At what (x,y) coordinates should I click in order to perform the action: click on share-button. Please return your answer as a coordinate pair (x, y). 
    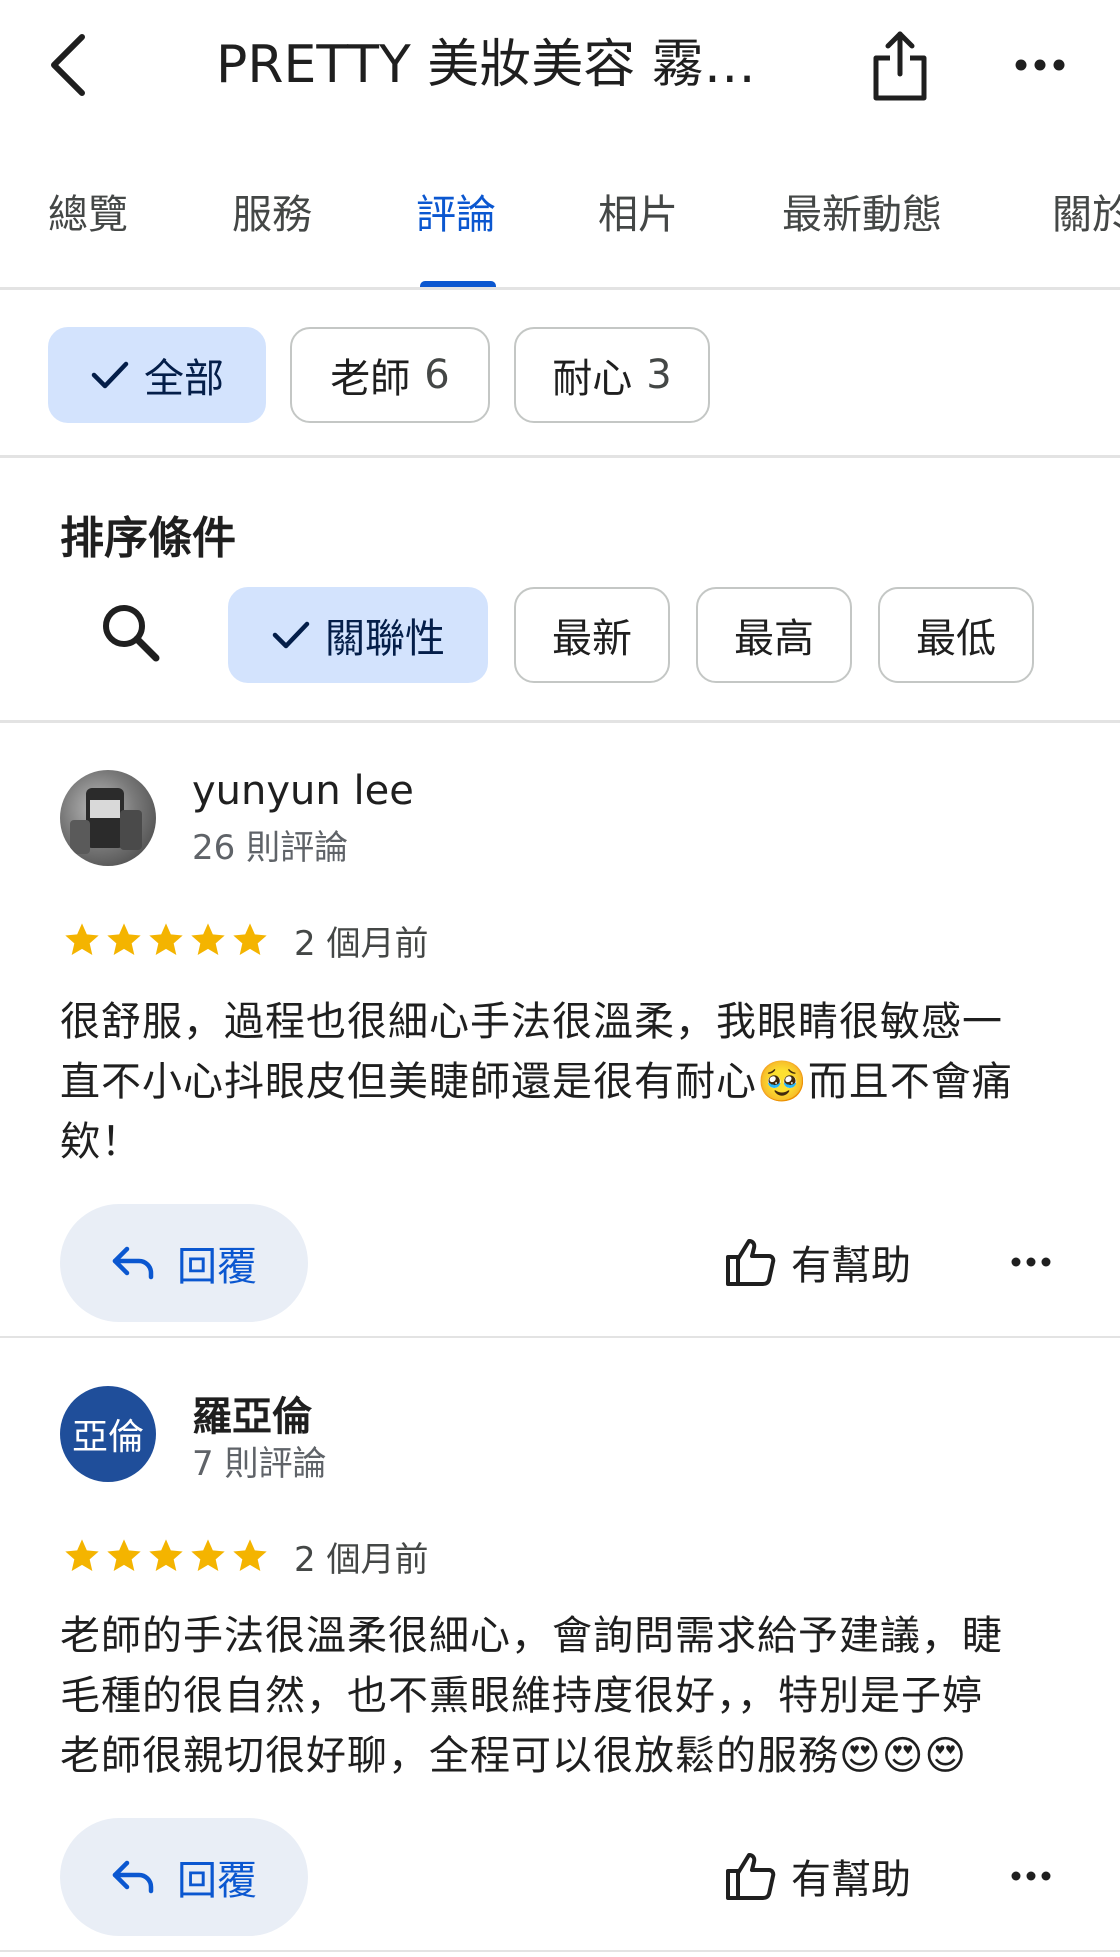
    Looking at the image, I should click on (900, 66).